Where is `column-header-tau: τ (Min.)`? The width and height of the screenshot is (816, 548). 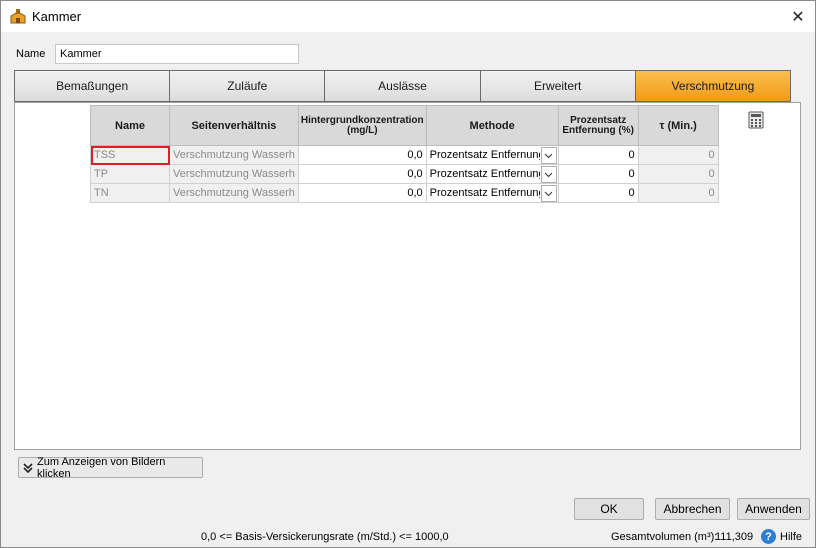 column-header-tau: τ (Min.) is located at coordinates (678, 125).